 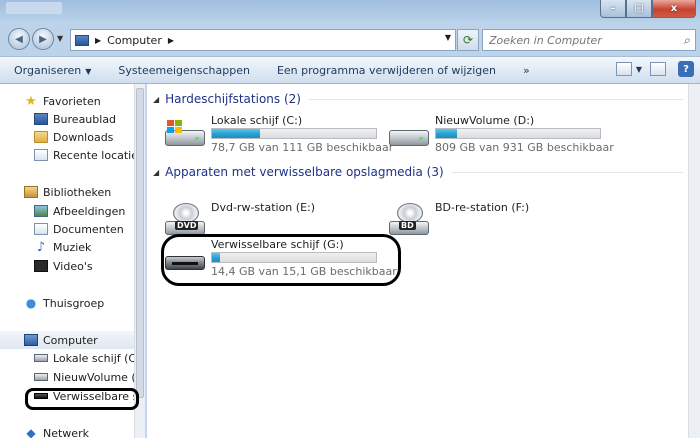 What do you see at coordinates (93, 155) in the screenshot?
I see `nav-label: Recente locaties` at bounding box center [93, 155].